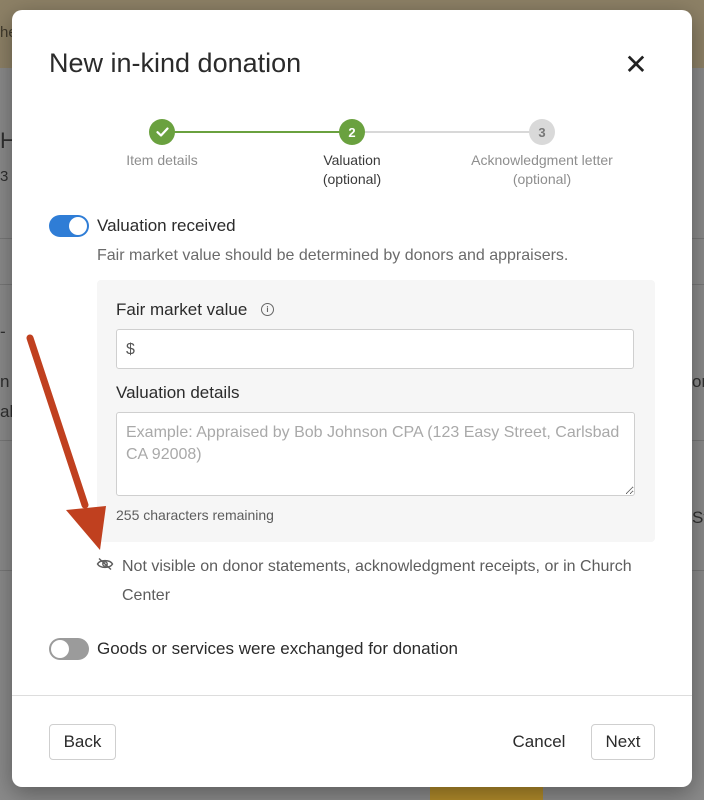  I want to click on background-button, so click(486, 793).